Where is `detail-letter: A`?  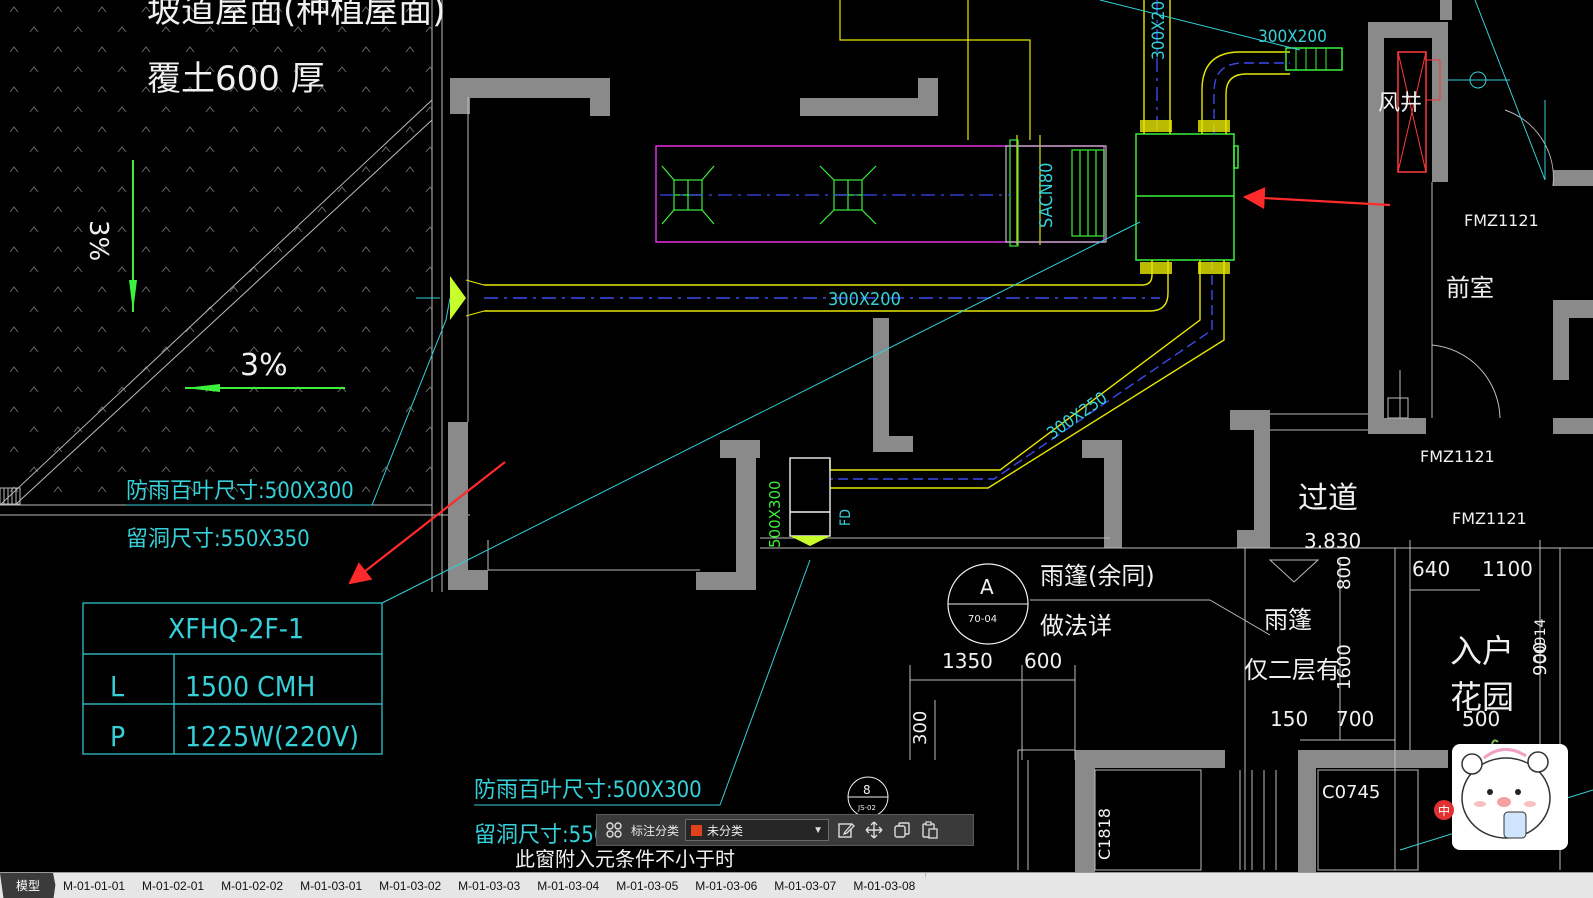 detail-letter: A is located at coordinates (987, 587).